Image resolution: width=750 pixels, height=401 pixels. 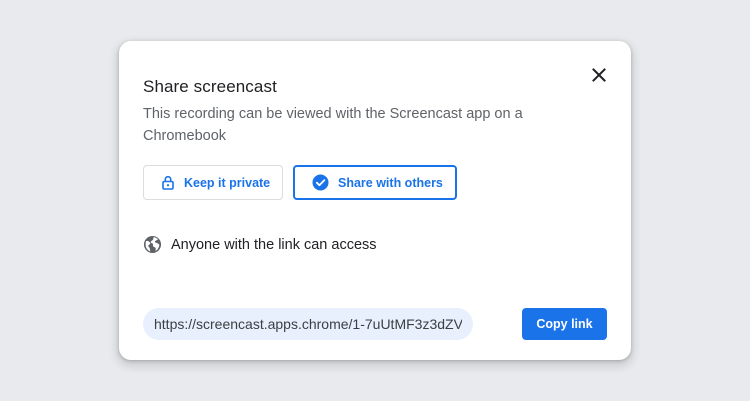 What do you see at coordinates (320, 182) in the screenshot?
I see `check-circle-icon` at bounding box center [320, 182].